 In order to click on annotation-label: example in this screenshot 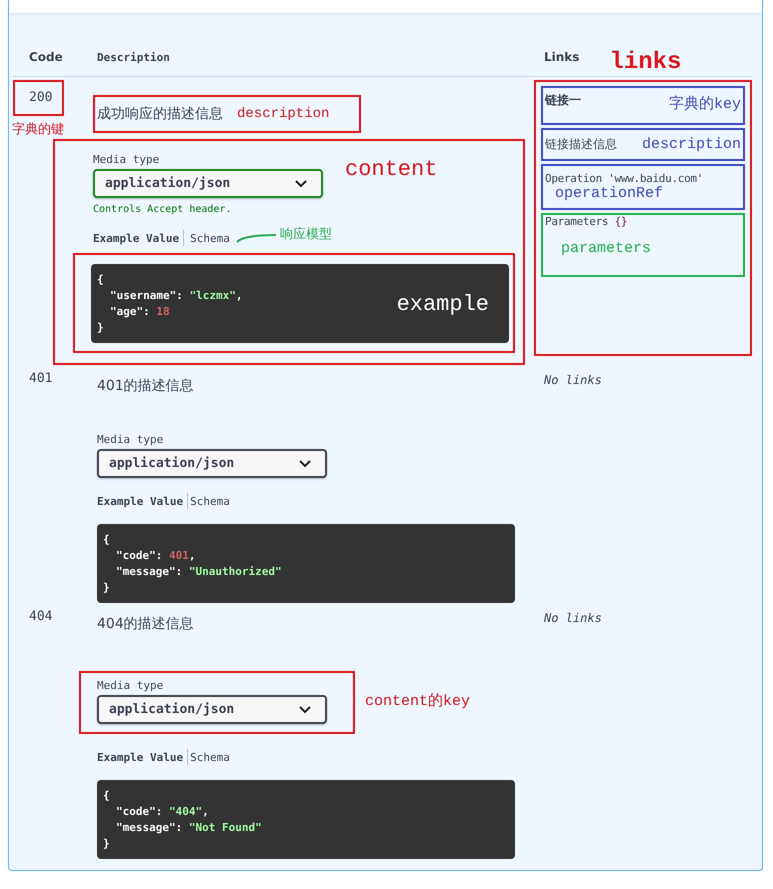, I will do `click(442, 304)`.